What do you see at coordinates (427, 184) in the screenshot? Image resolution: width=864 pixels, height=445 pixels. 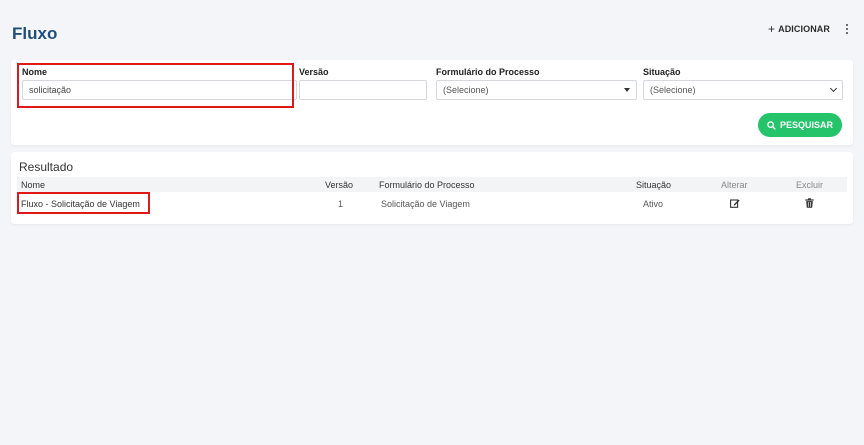 I see `col-header-formulario: Formulário do Processo` at bounding box center [427, 184].